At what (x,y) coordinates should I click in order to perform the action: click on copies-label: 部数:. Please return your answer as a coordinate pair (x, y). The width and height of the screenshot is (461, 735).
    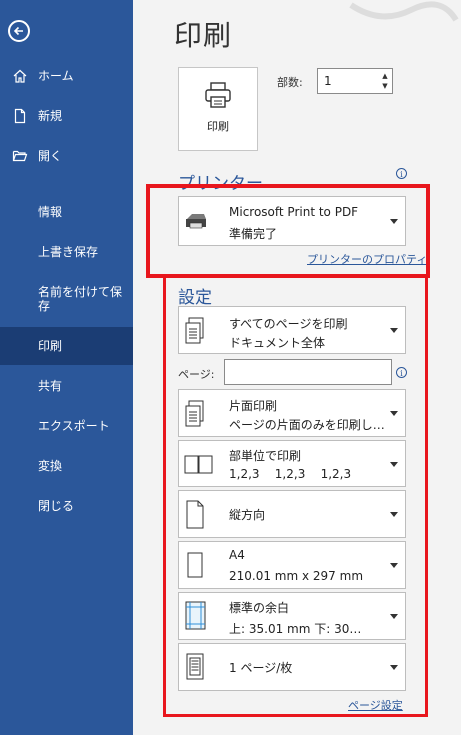
    Looking at the image, I should click on (290, 82).